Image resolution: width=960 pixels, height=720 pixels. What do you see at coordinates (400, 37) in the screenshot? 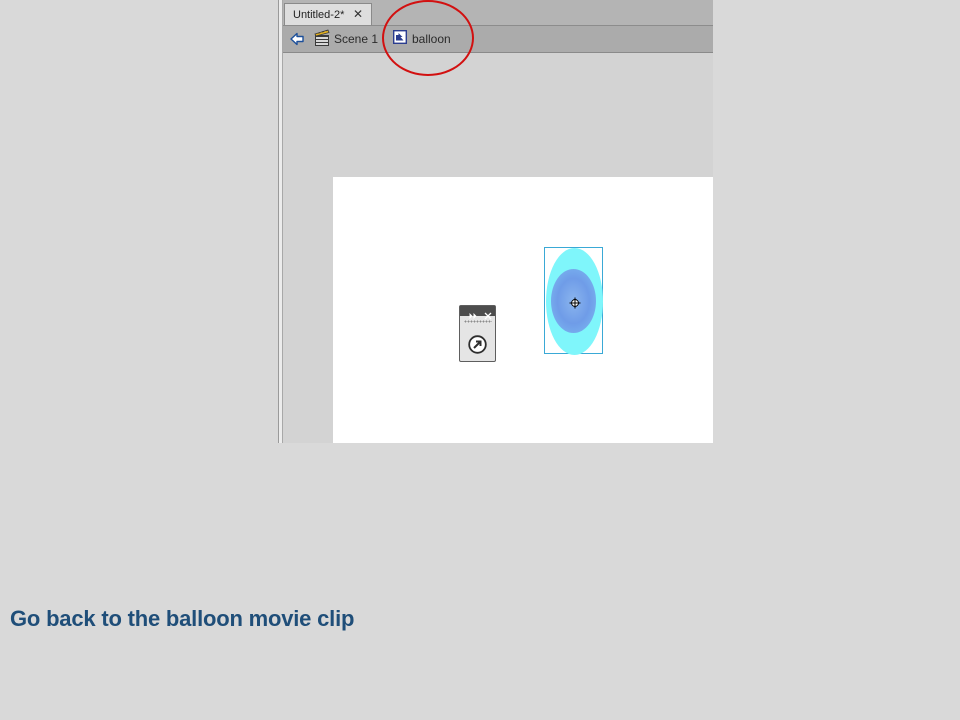
I see `movie-clip-icon` at bounding box center [400, 37].